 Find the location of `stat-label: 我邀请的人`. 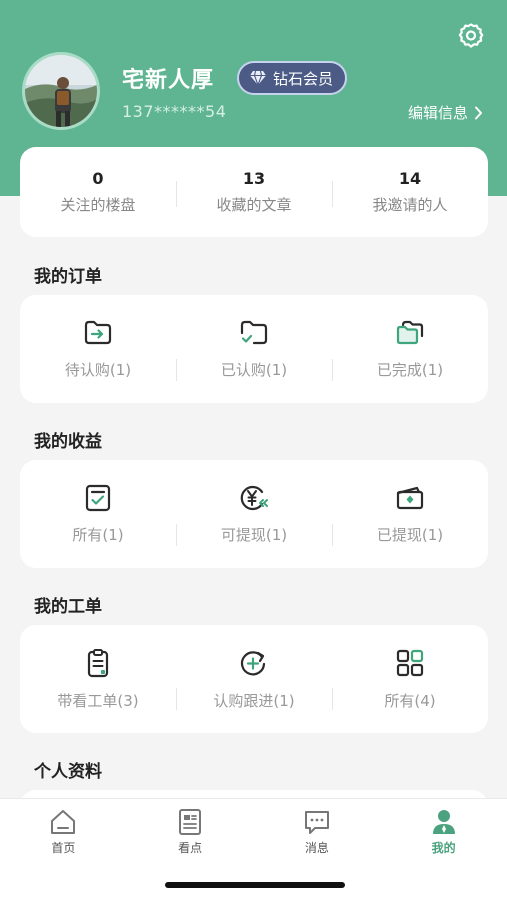

stat-label: 我邀请的人 is located at coordinates (410, 205).